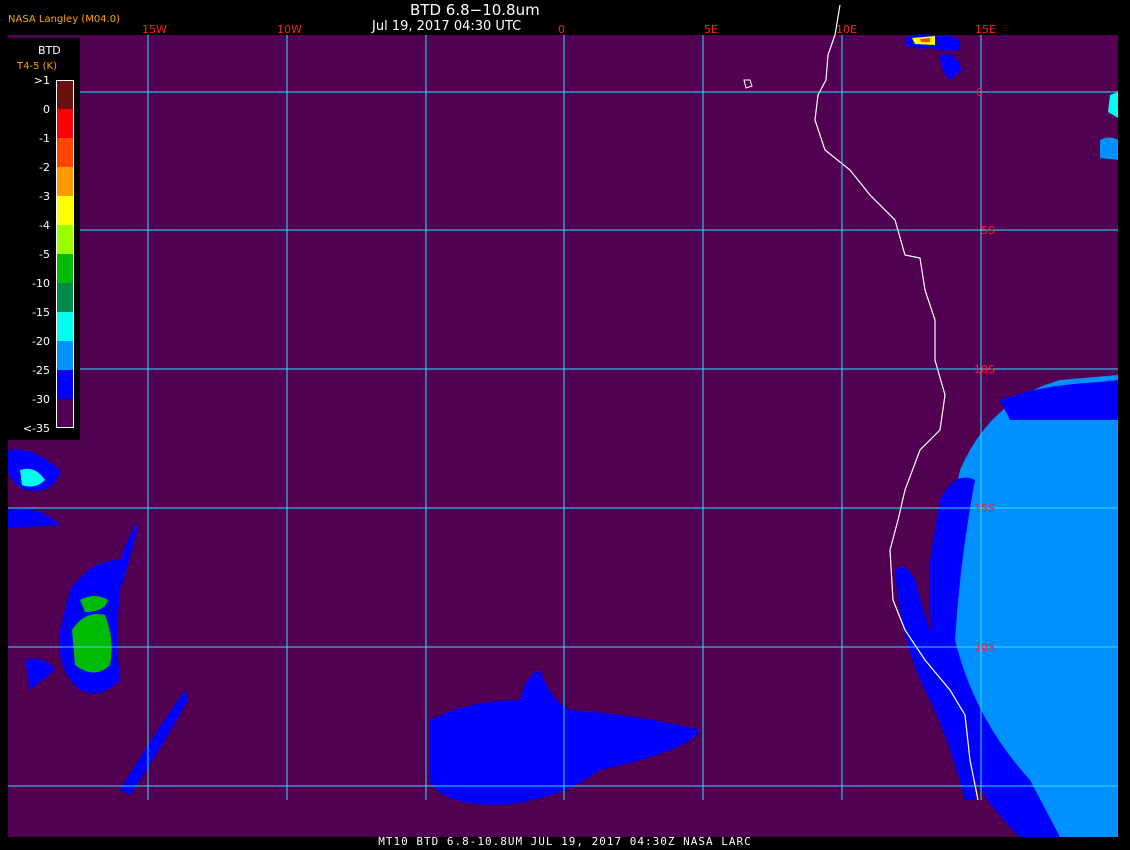  Describe the element at coordinates (41, 370) in the screenshot. I see `legend-label: -25` at that location.